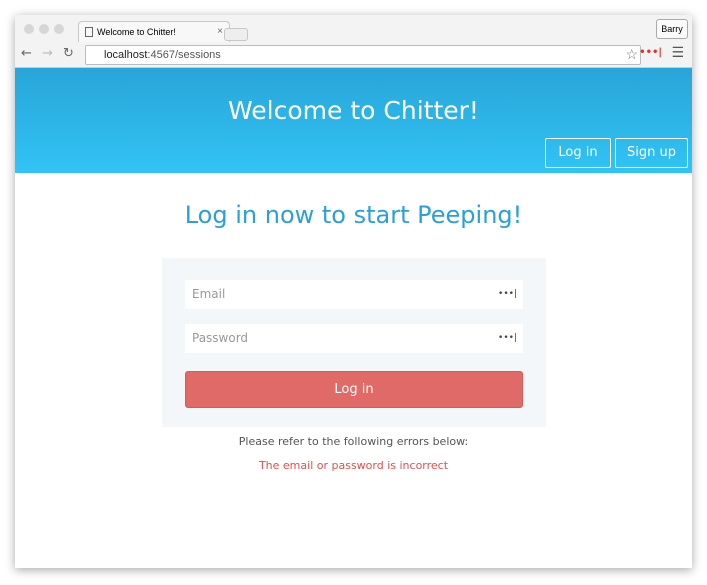 The width and height of the screenshot is (707, 585). I want to click on bookmark-star-icon: ☆, so click(631, 54).